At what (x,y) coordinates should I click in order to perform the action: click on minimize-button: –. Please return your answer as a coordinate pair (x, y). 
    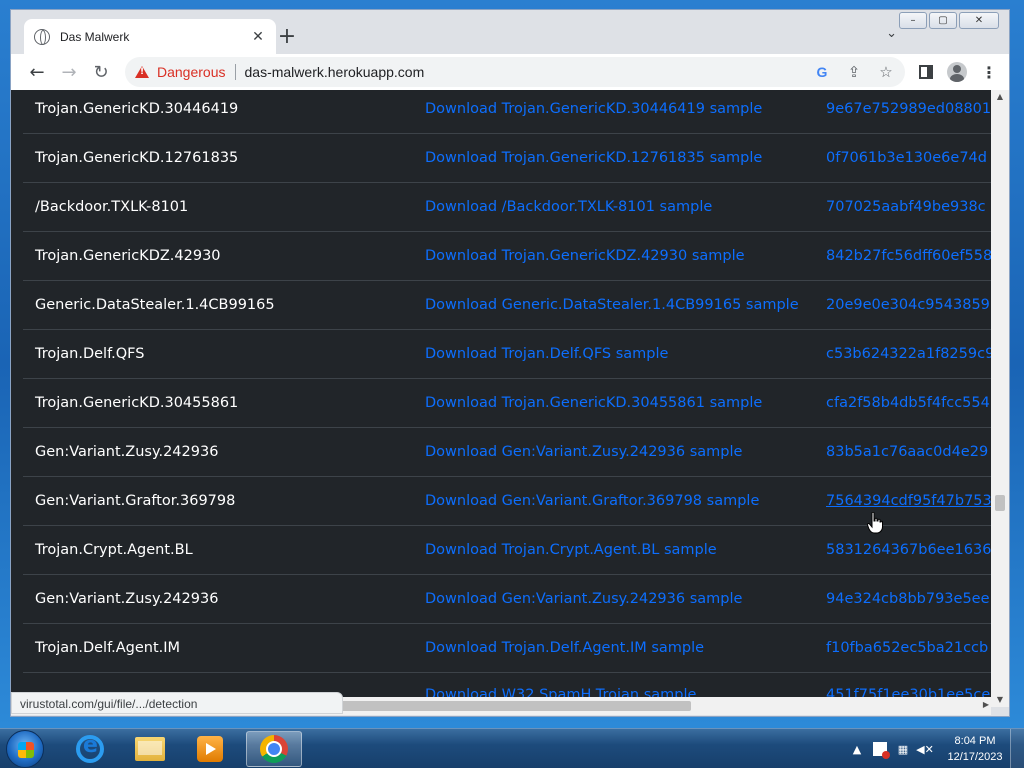
    Looking at the image, I should click on (913, 20).